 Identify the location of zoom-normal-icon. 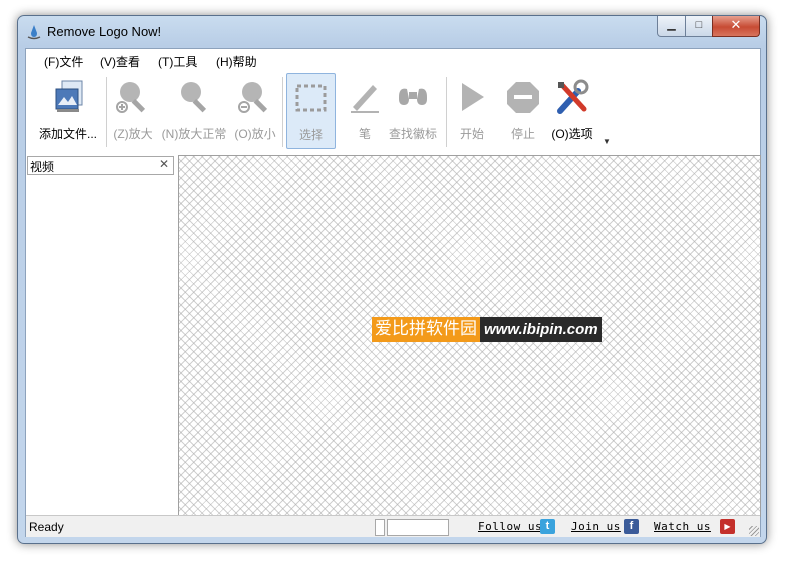
(194, 97).